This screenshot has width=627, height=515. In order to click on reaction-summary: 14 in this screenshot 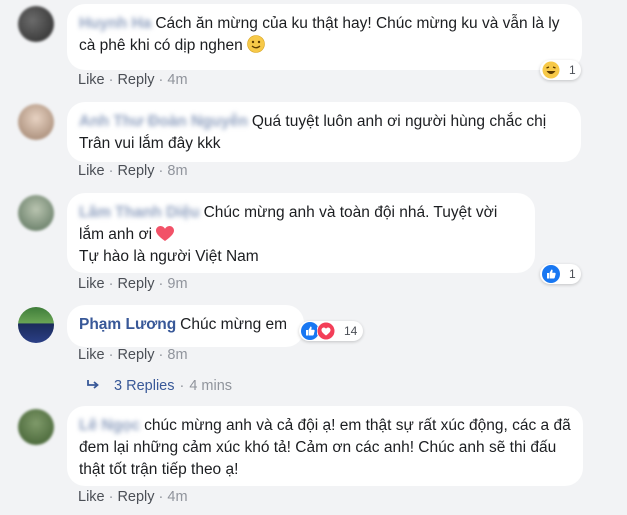, I will do `click(331, 331)`.